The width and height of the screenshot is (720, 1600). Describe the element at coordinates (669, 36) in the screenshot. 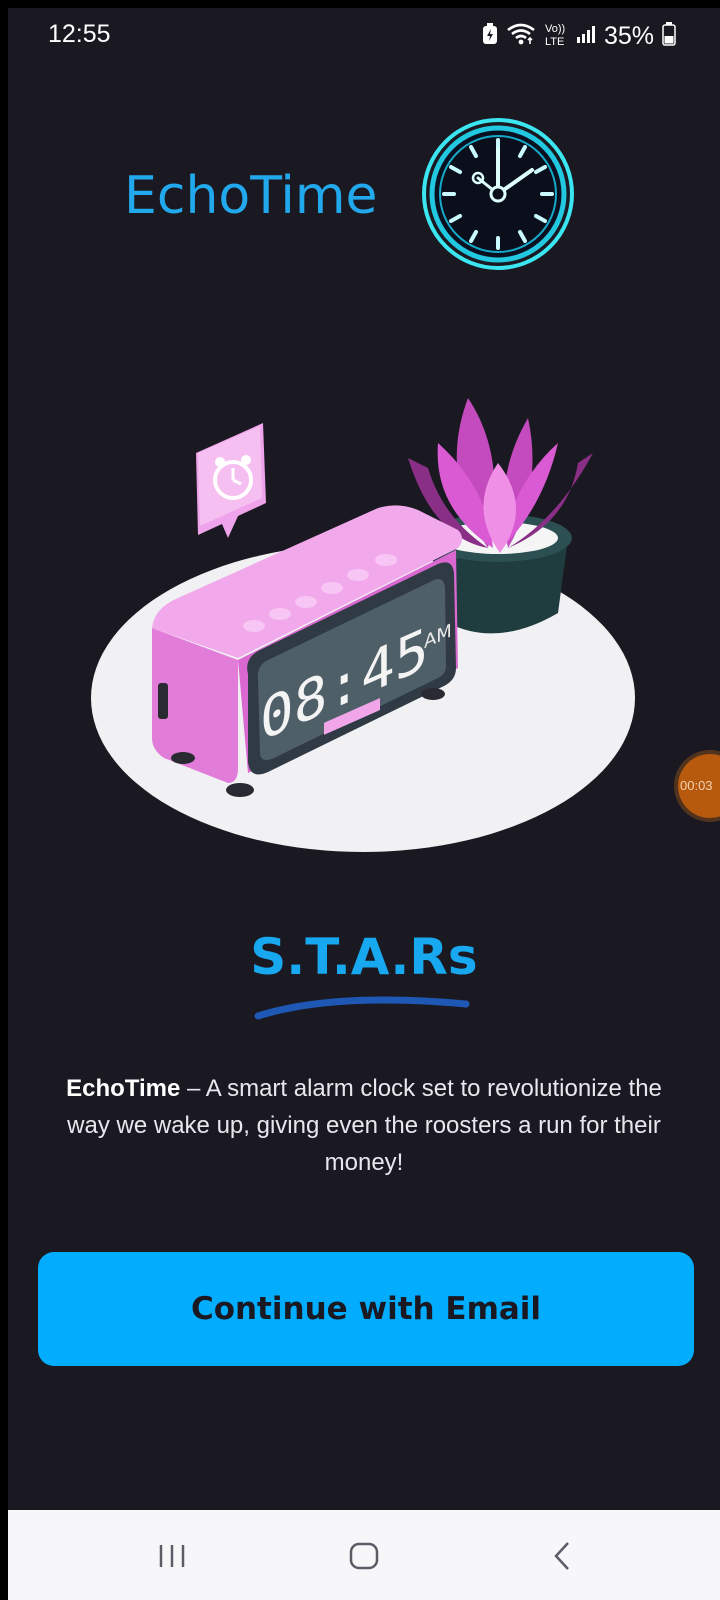

I see `battery-icon` at that location.